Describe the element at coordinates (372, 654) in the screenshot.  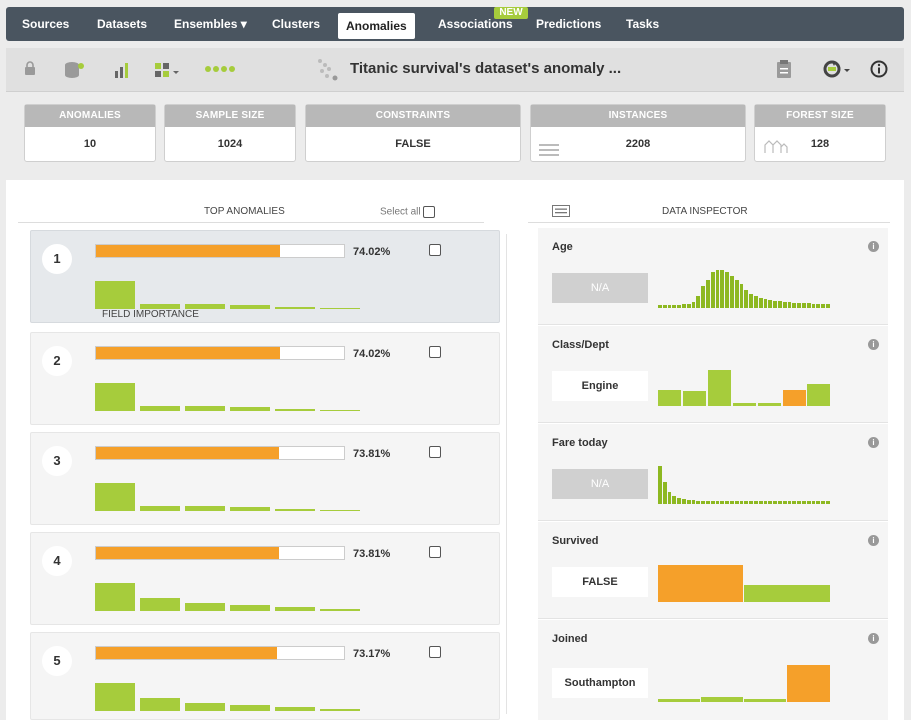
I see `score-label: 73.17%` at that location.